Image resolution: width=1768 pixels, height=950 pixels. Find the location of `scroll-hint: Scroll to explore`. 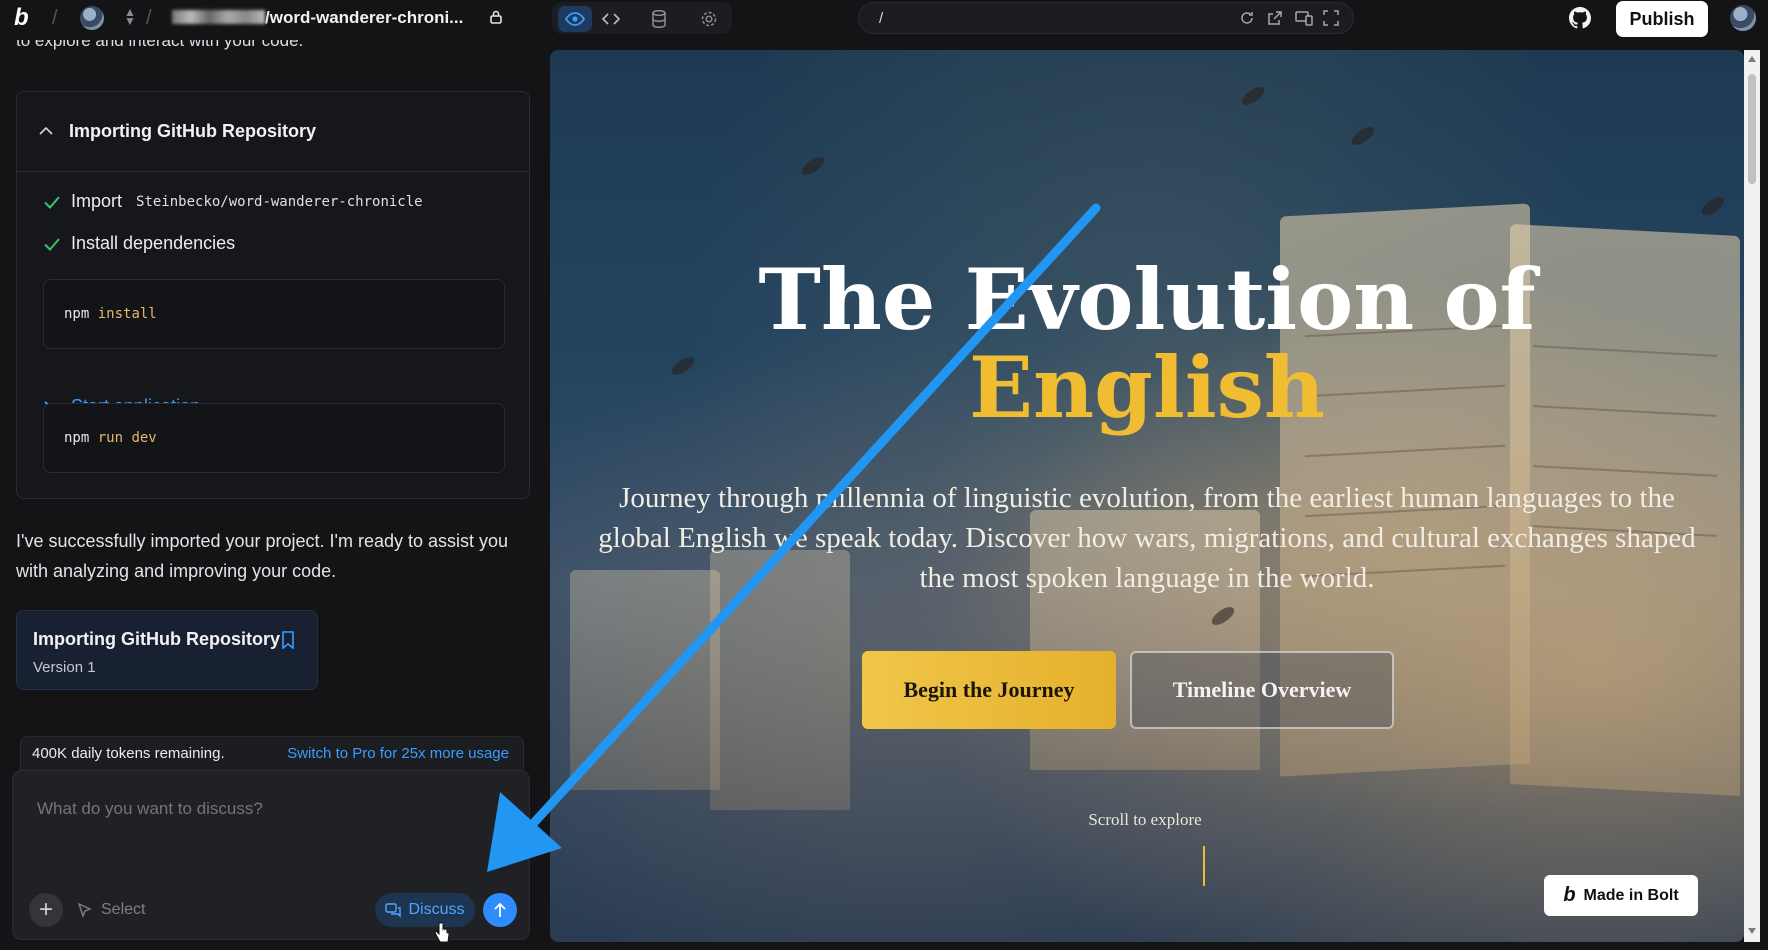

scroll-hint: Scroll to explore is located at coordinates (1145, 819).